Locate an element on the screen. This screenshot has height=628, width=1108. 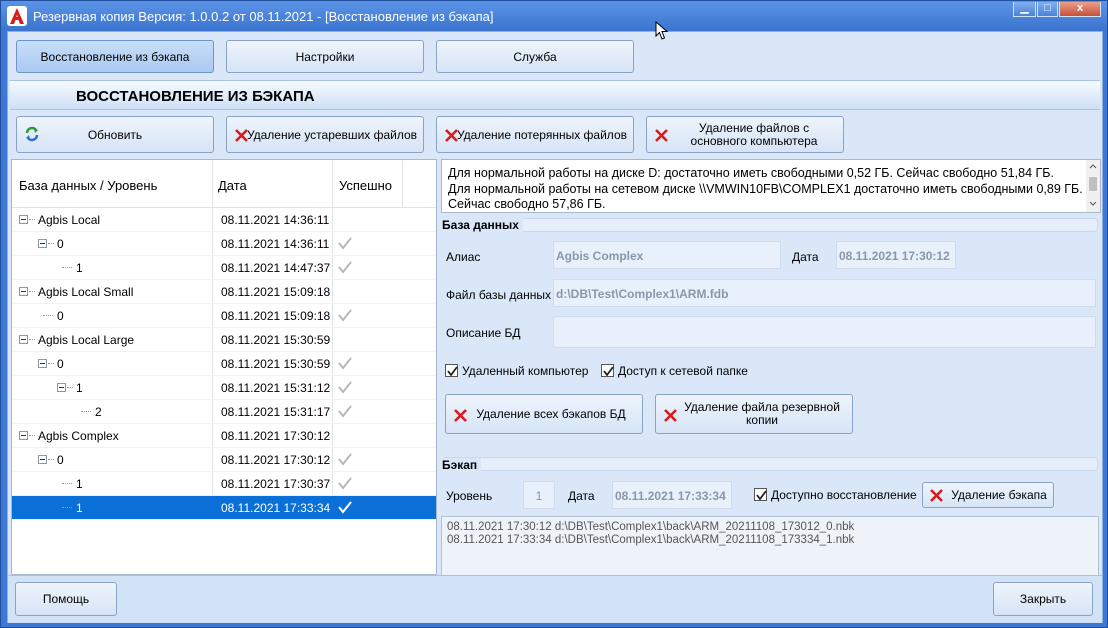
db-description-field is located at coordinates (824, 332).